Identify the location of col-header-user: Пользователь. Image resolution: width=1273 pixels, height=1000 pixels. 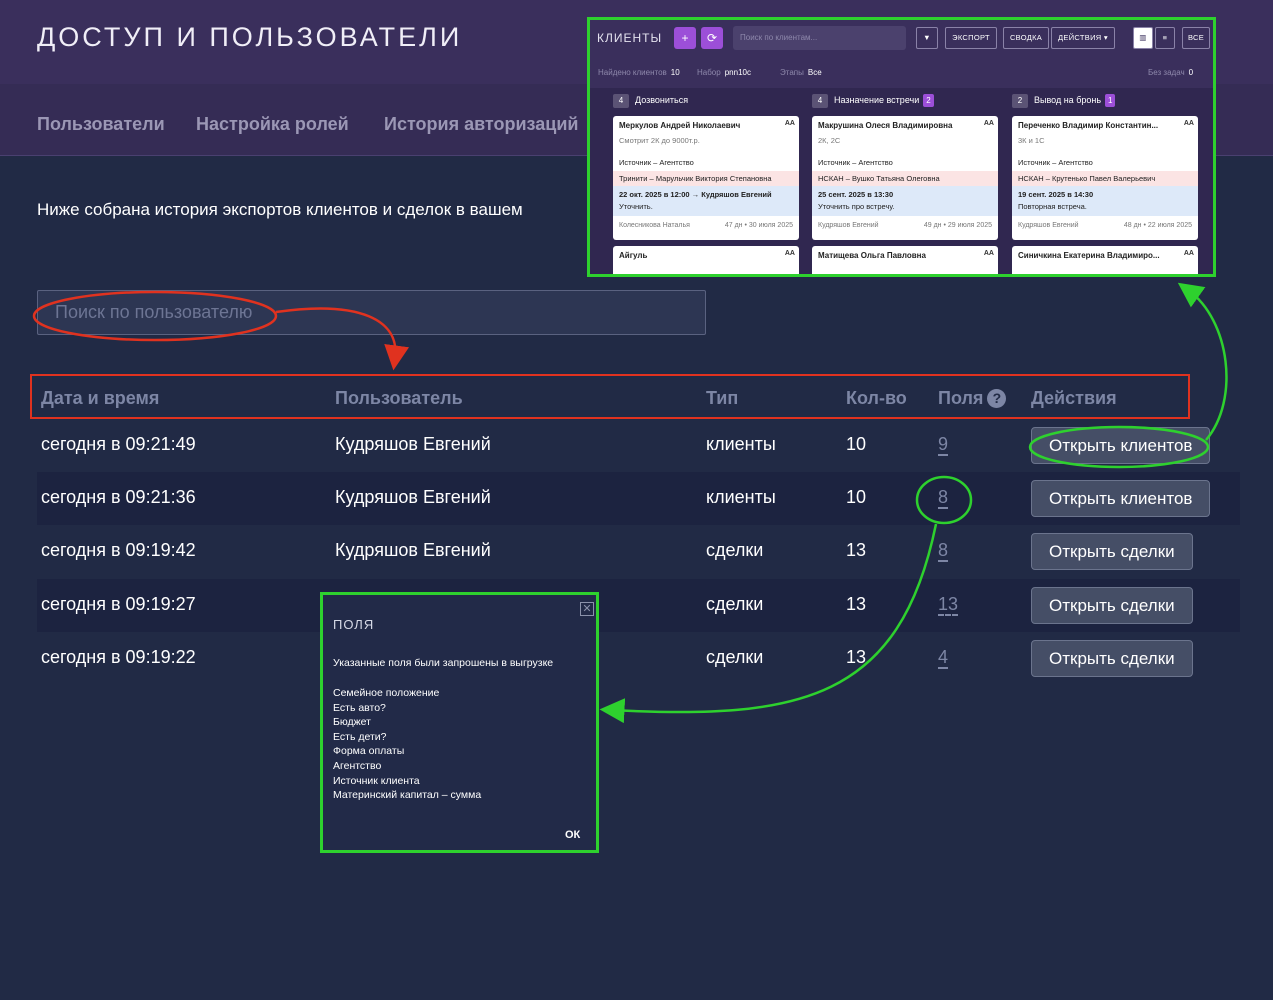
(399, 398).